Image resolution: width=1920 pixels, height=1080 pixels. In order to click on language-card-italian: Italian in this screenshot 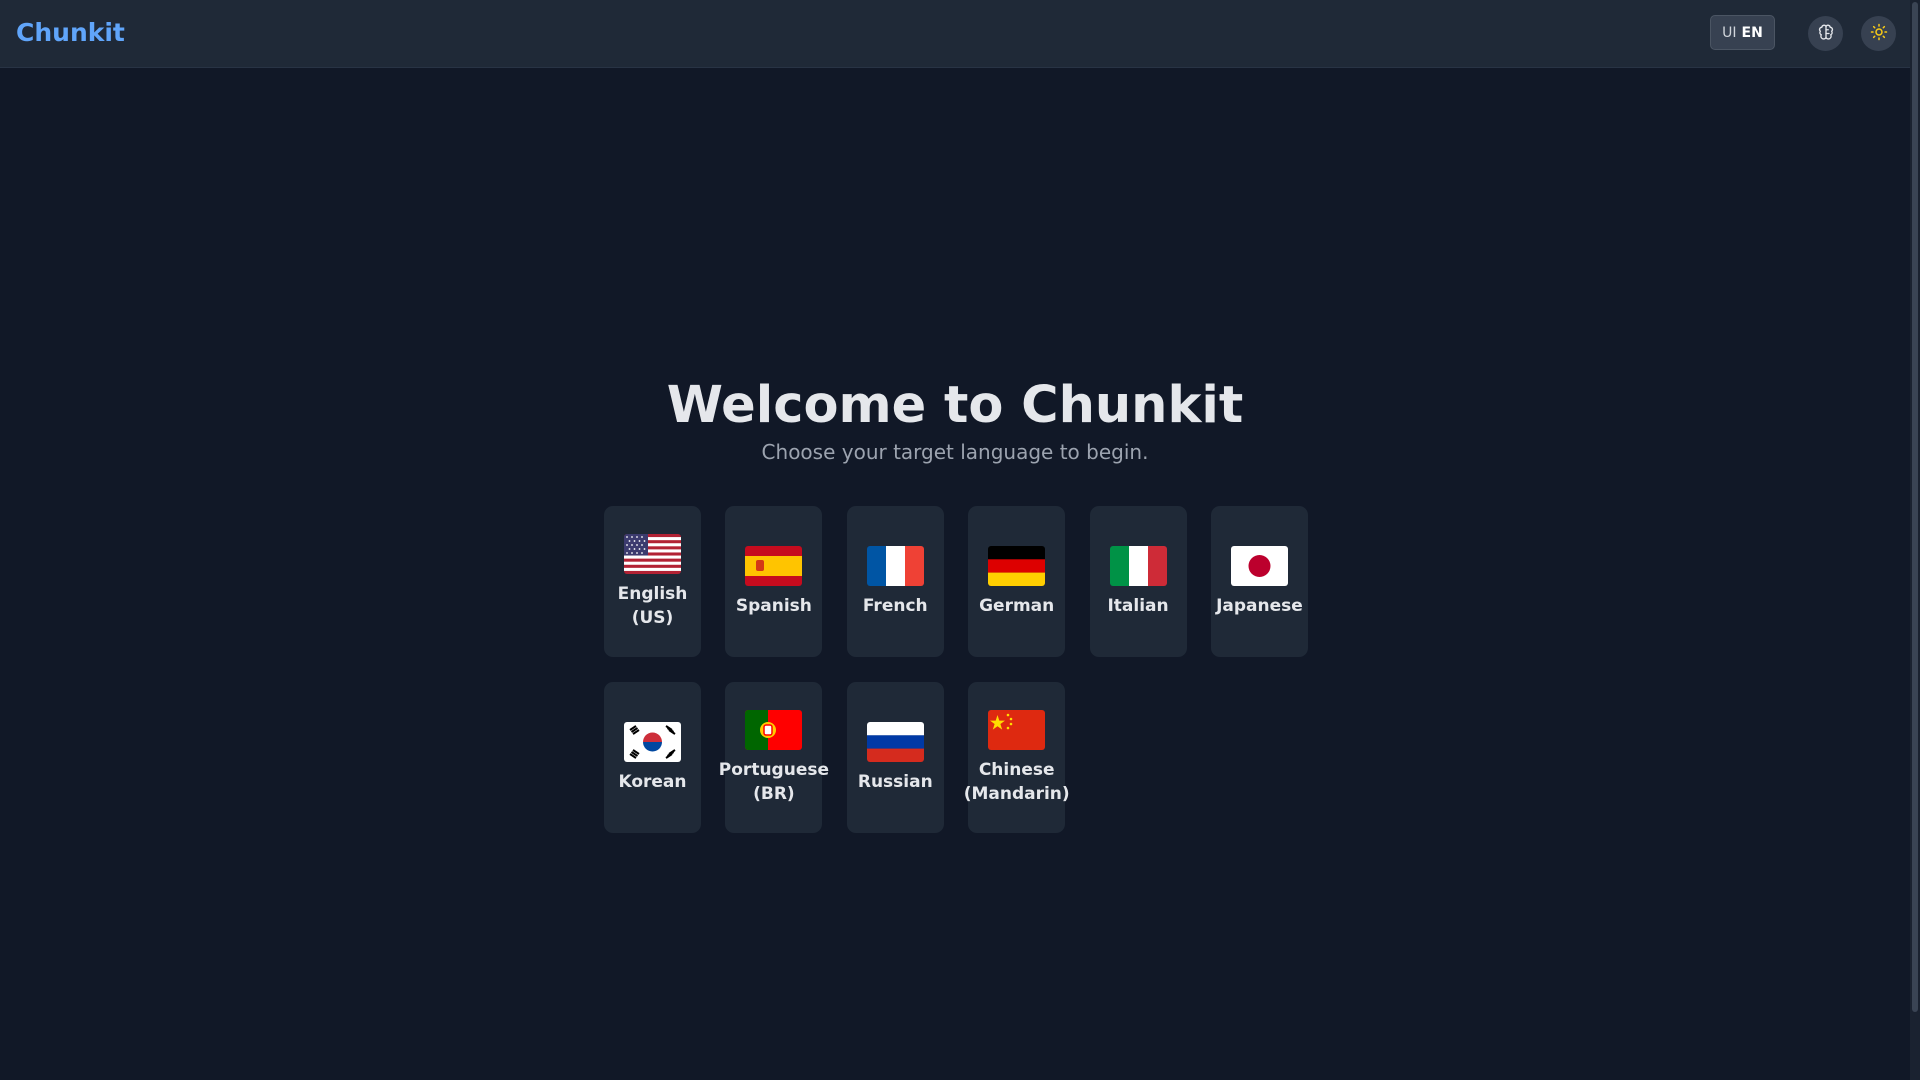, I will do `click(1138, 581)`.